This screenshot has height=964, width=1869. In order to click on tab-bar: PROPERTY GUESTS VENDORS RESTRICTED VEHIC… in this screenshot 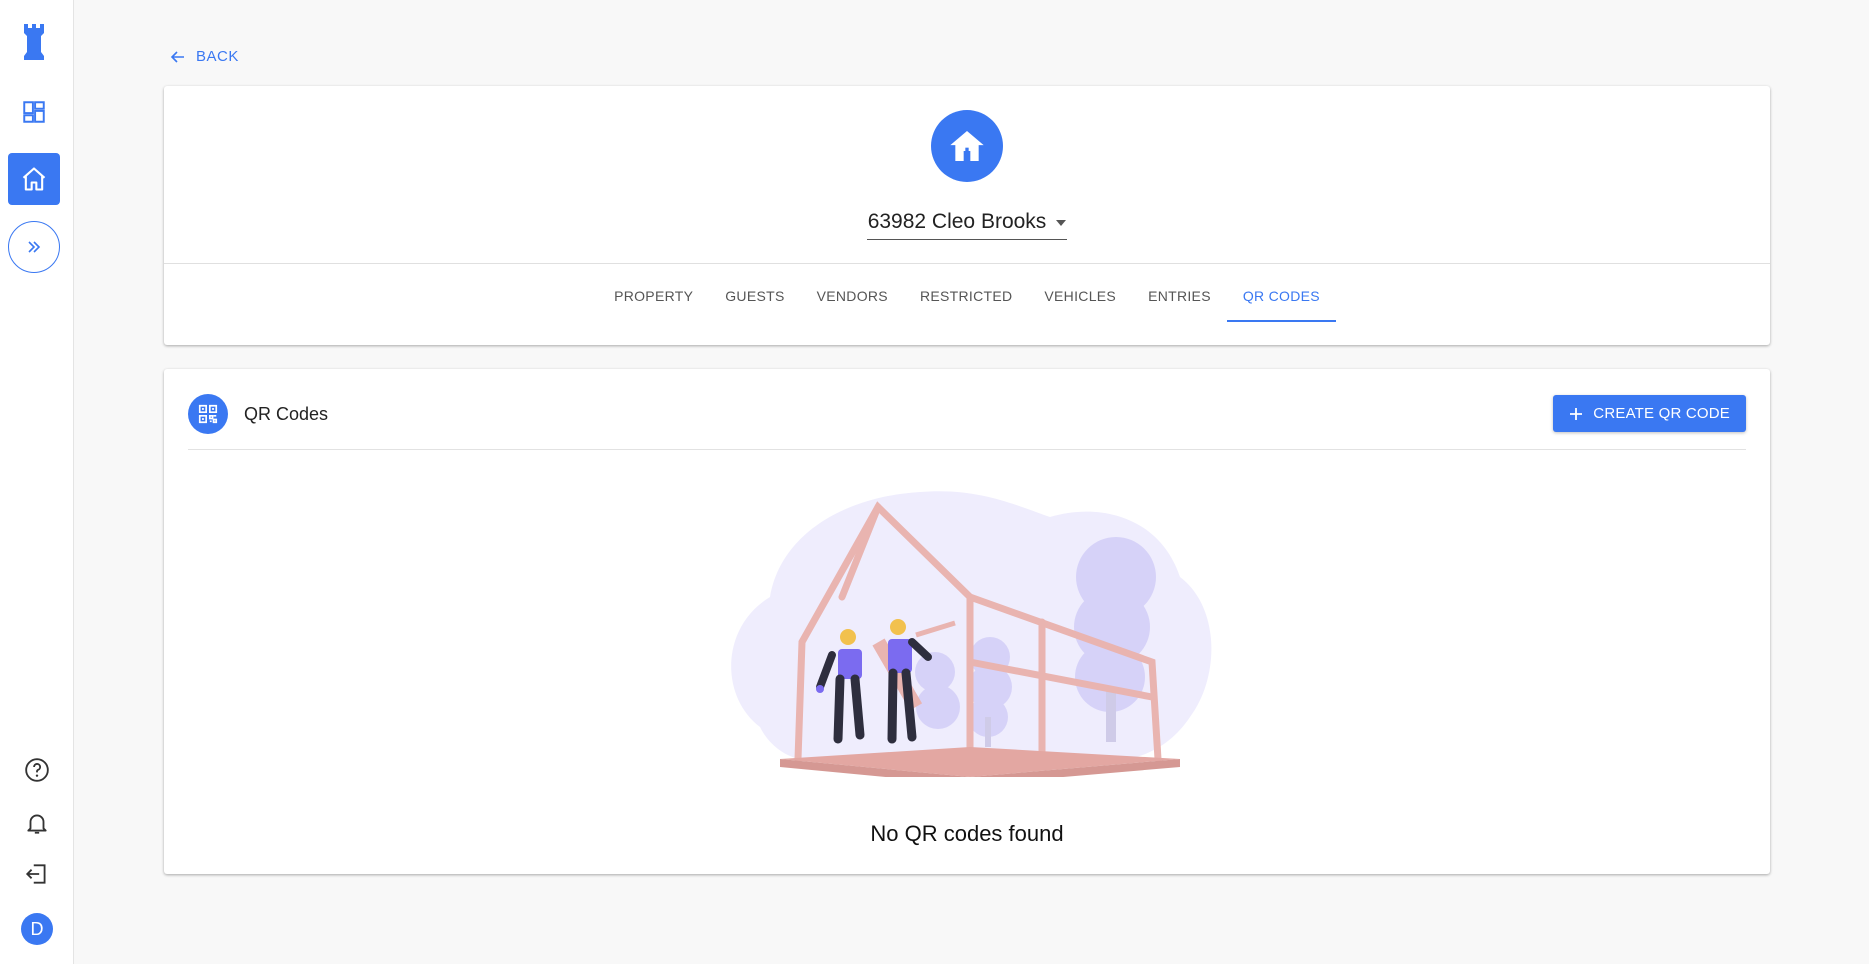, I will do `click(967, 296)`.